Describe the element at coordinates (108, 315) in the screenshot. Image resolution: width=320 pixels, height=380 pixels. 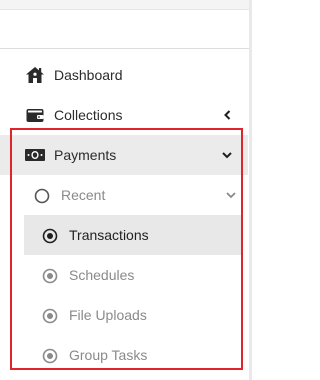
I see `submenu-item-label: File Uploads` at that location.